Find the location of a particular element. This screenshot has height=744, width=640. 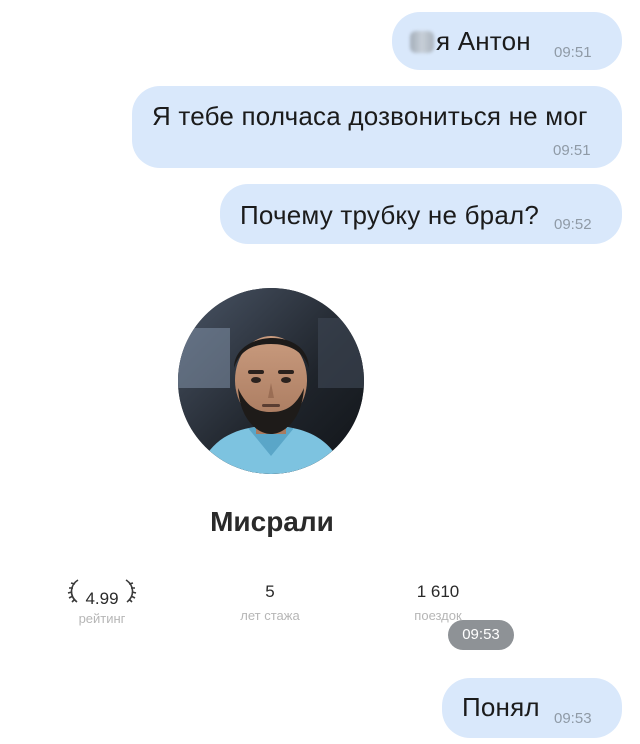

driver-photo is located at coordinates (271, 381).